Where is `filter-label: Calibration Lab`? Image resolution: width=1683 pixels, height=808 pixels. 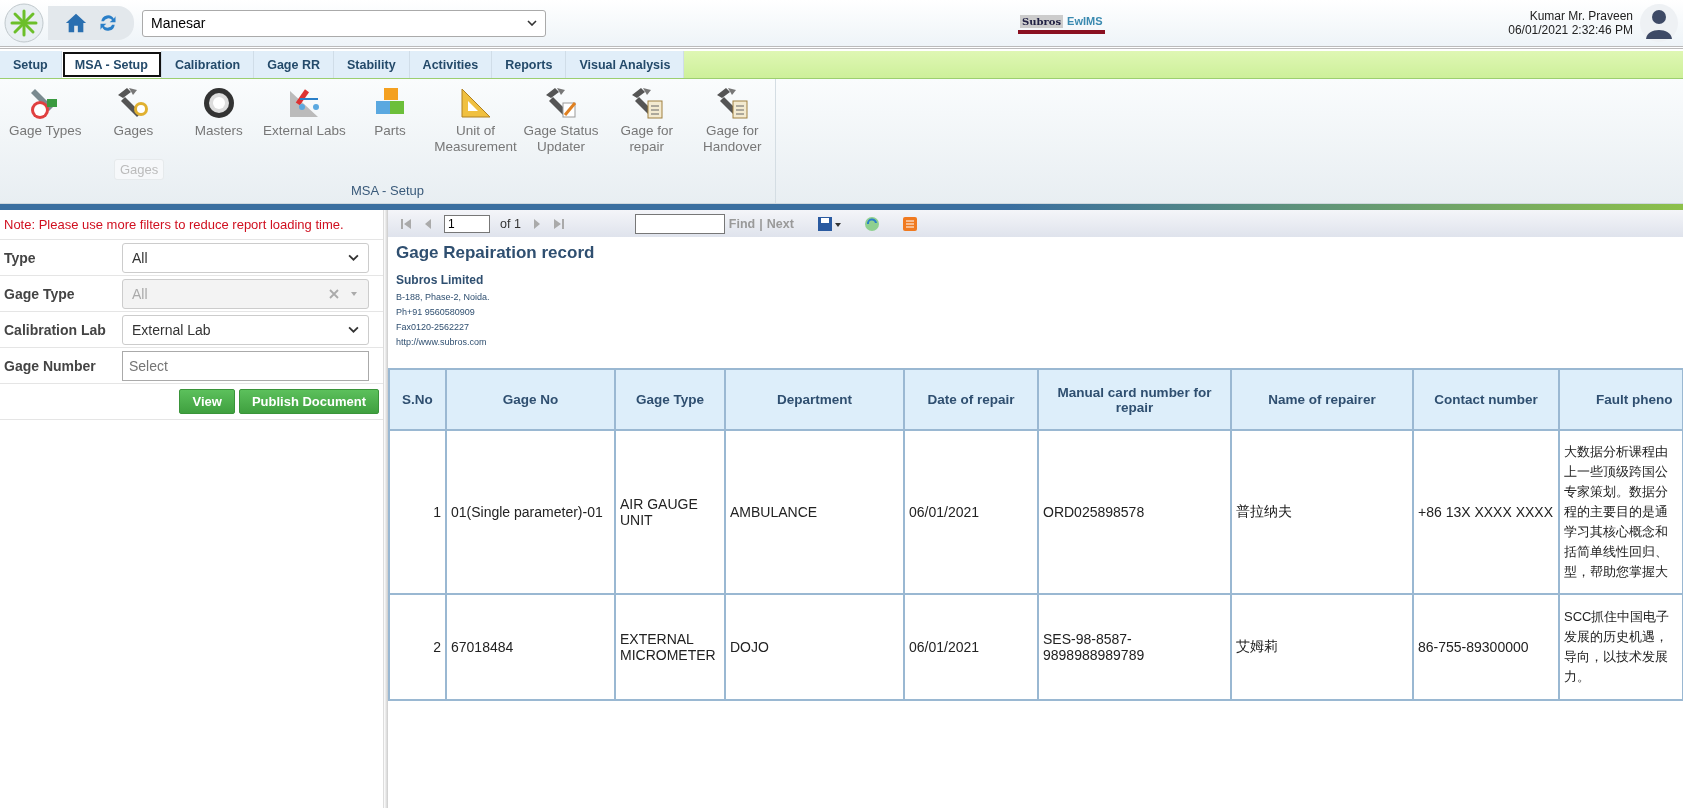 filter-label: Calibration Lab is located at coordinates (55, 329).